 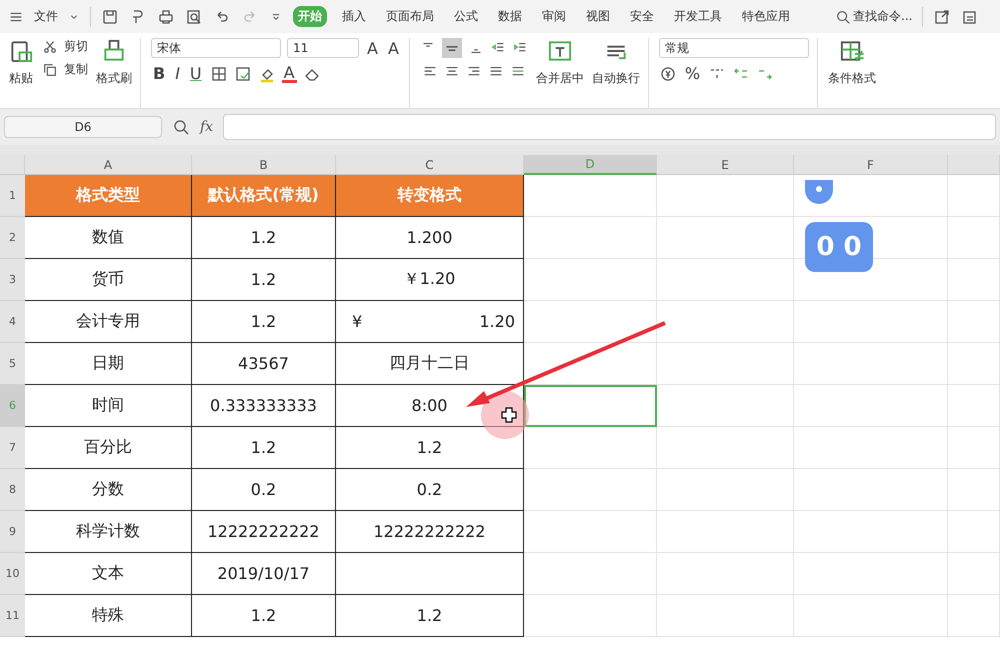 What do you see at coordinates (12, 490) in the screenshot?
I see `row-header: 8` at bounding box center [12, 490].